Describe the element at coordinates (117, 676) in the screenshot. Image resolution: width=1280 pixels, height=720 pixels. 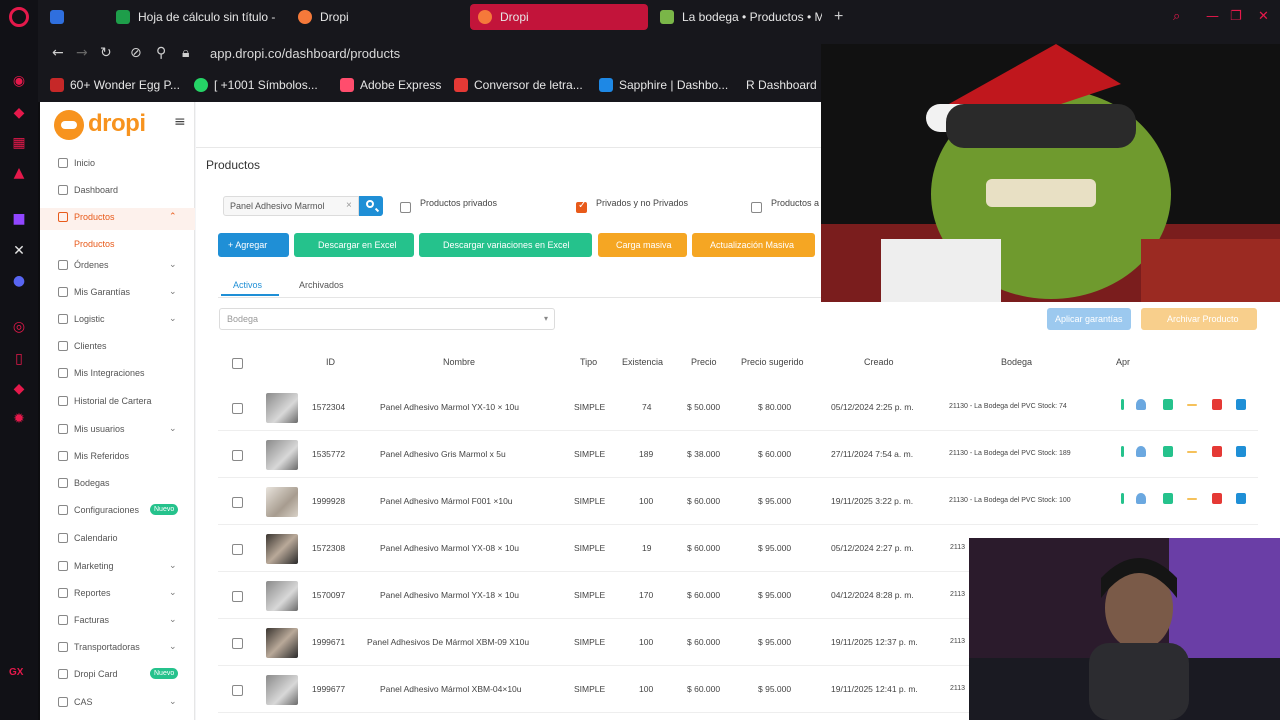
I see `sidebar-item-18: Dropi Card Nuevo` at that location.